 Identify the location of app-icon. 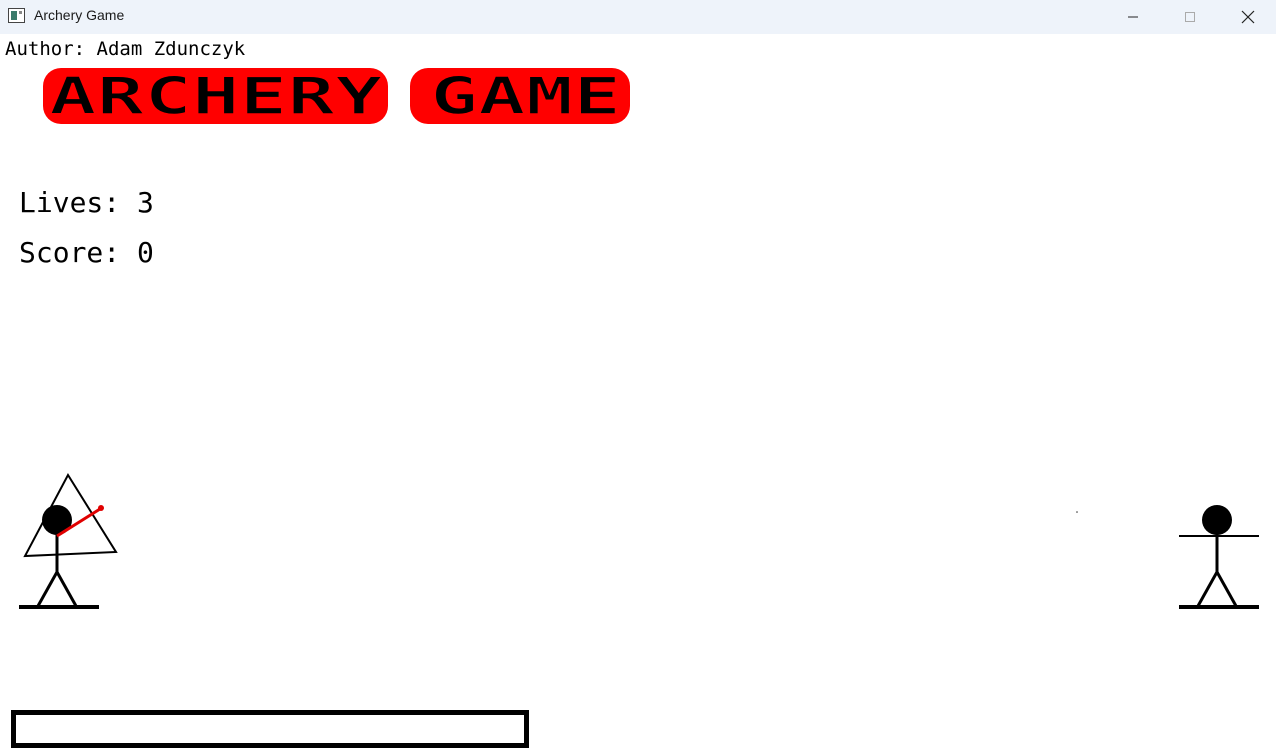
(16, 15).